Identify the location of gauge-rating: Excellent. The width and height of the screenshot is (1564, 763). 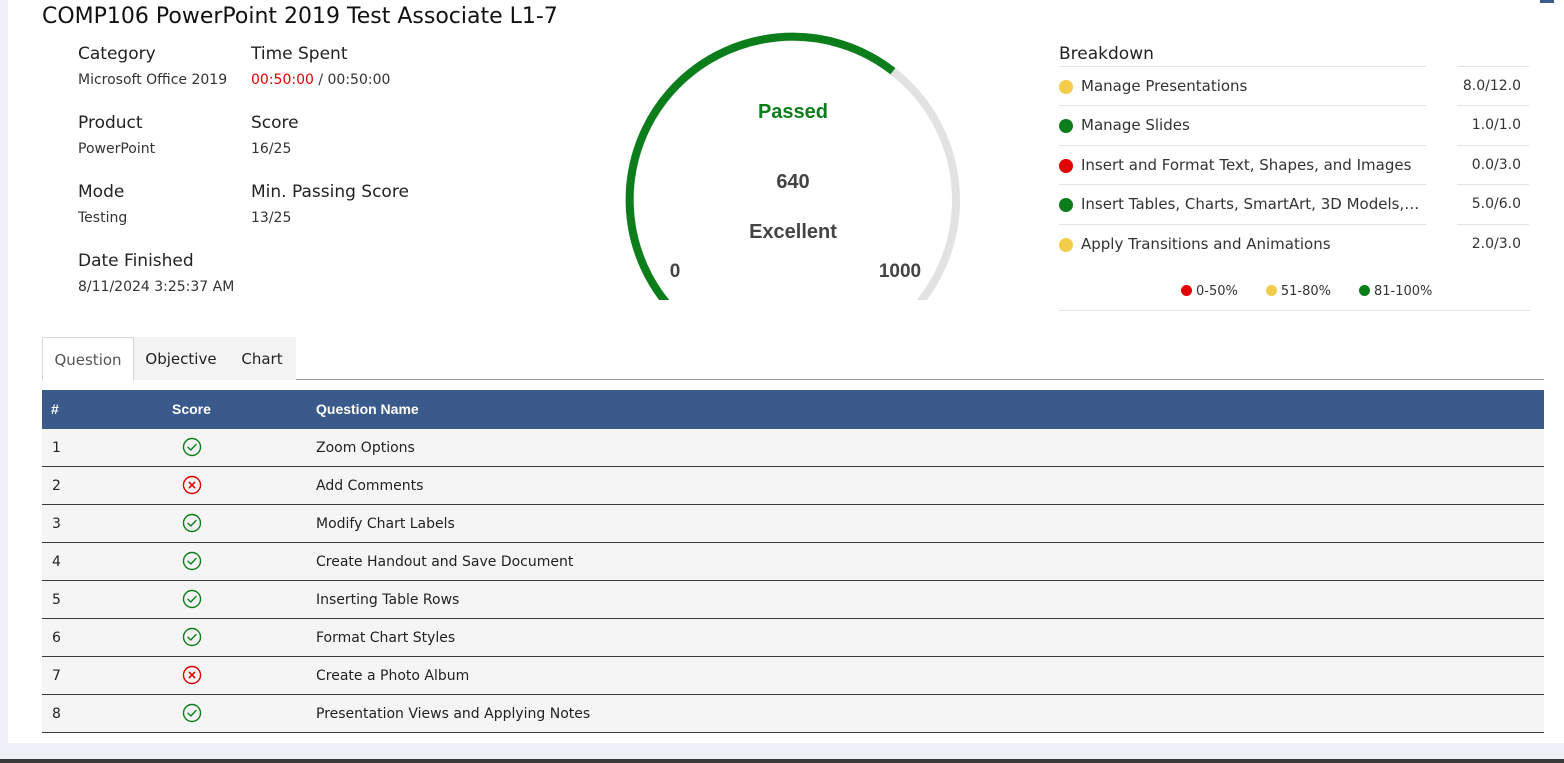
(793, 232).